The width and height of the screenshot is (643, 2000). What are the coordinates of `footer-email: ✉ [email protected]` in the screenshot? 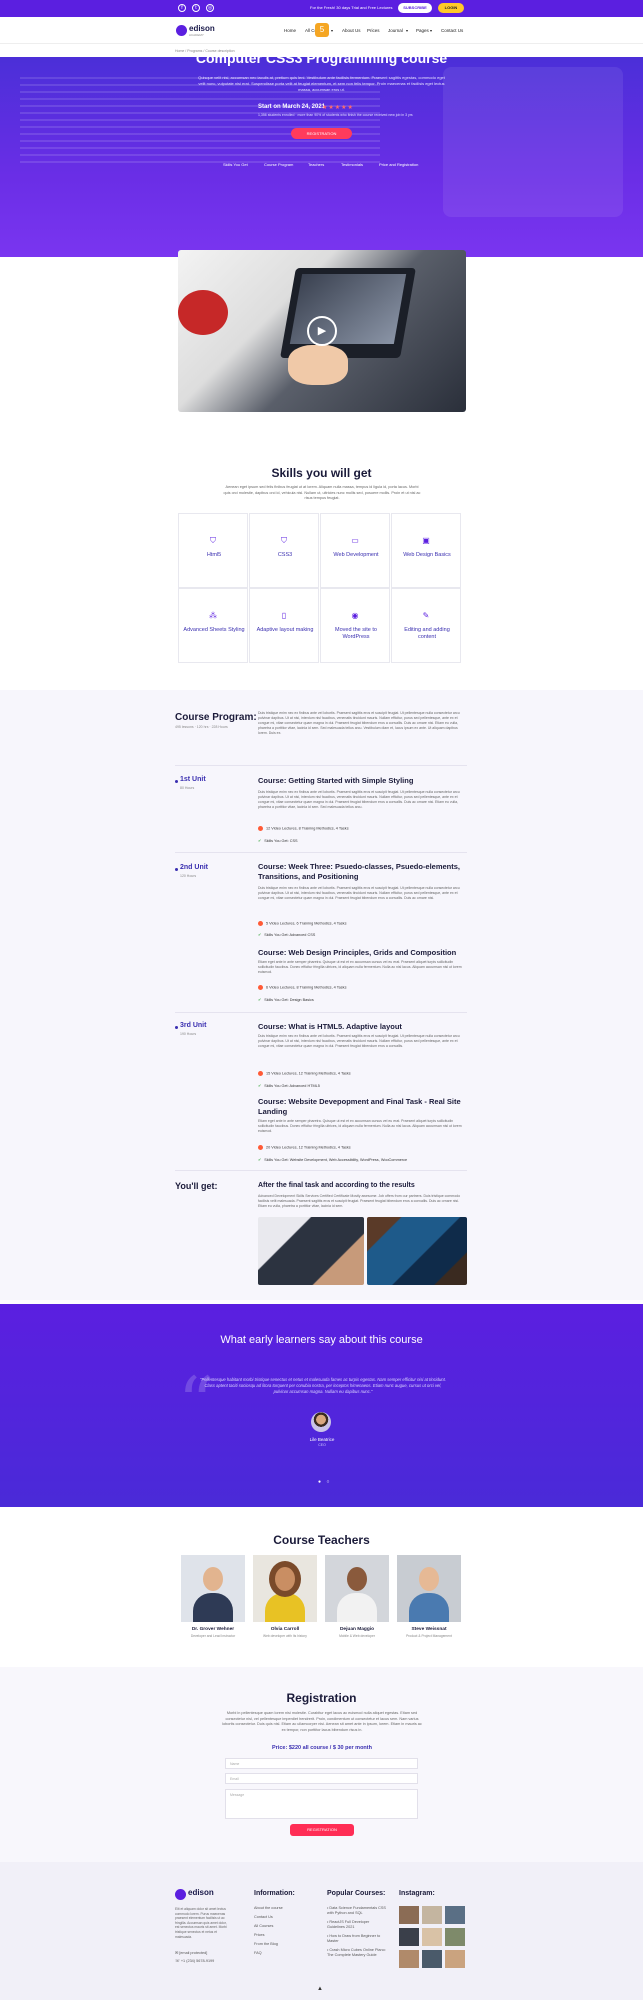 It's located at (191, 1952).